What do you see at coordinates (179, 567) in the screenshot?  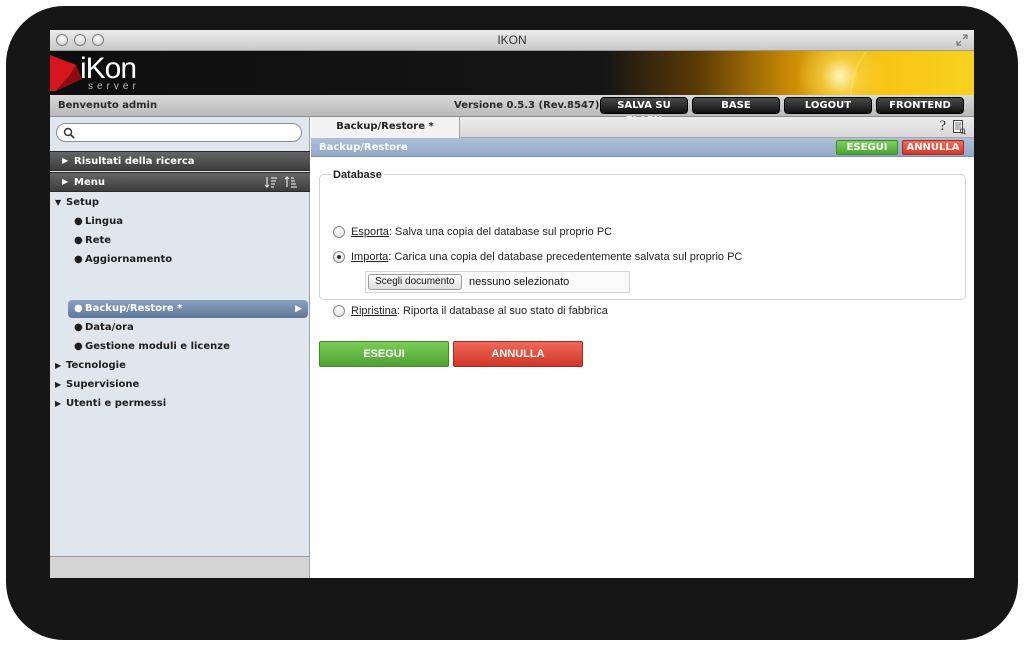 I see `sidebar-footer` at bounding box center [179, 567].